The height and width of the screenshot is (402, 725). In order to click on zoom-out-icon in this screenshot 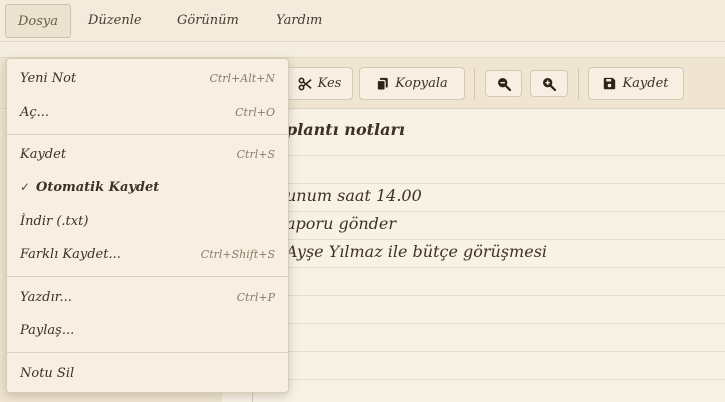, I will do `click(504, 84)`.